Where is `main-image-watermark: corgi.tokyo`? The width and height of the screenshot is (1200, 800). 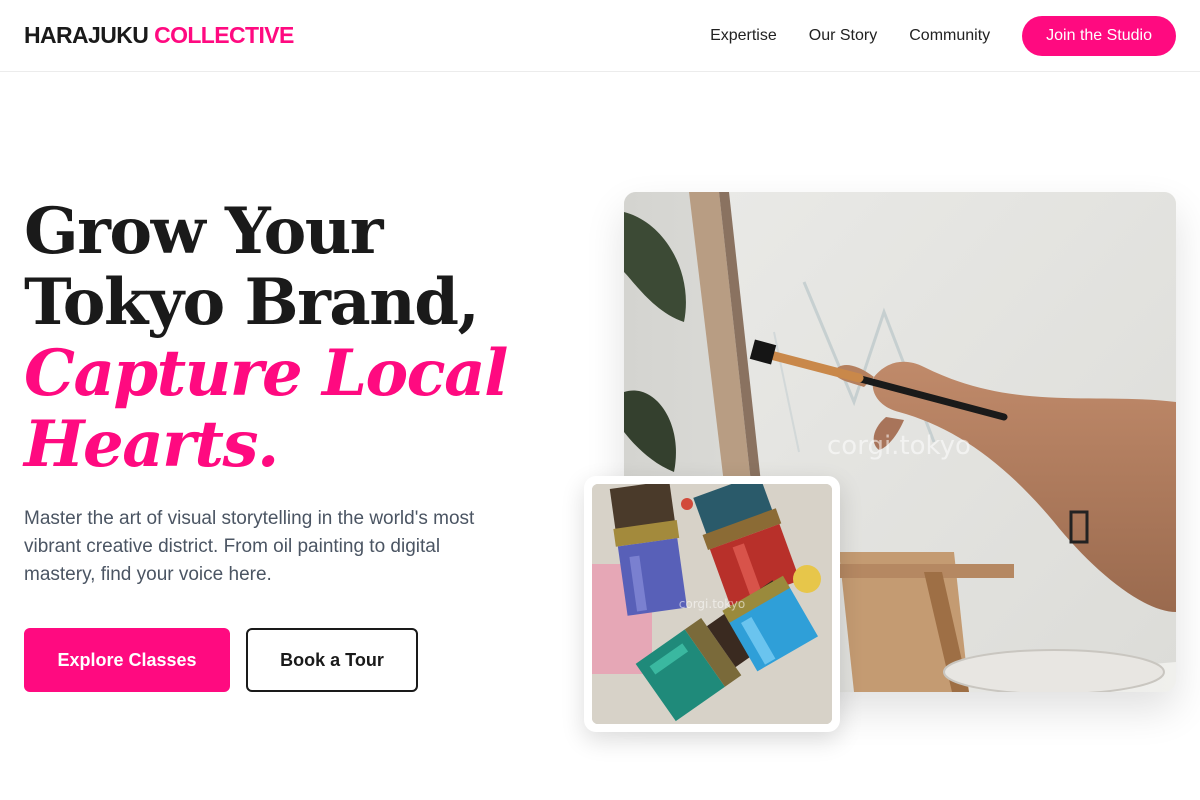 main-image-watermark: corgi.tokyo is located at coordinates (899, 446).